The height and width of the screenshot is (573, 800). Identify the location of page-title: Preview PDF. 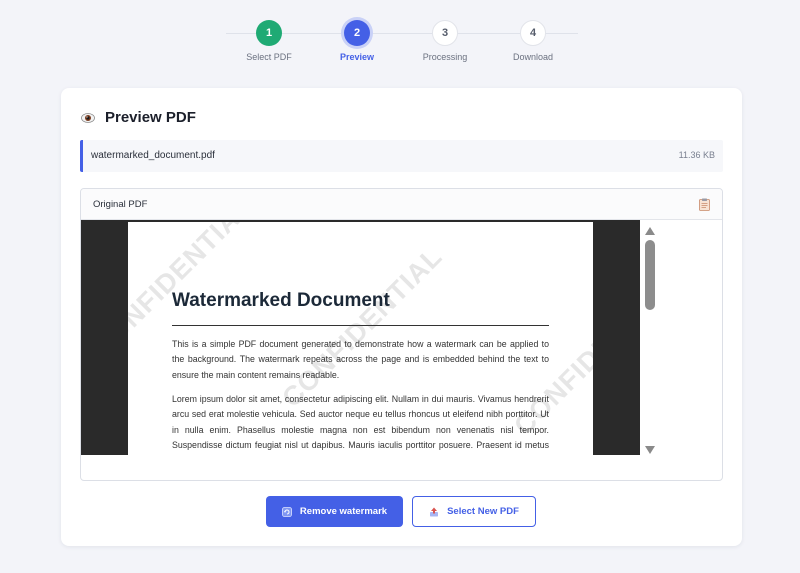
(150, 117).